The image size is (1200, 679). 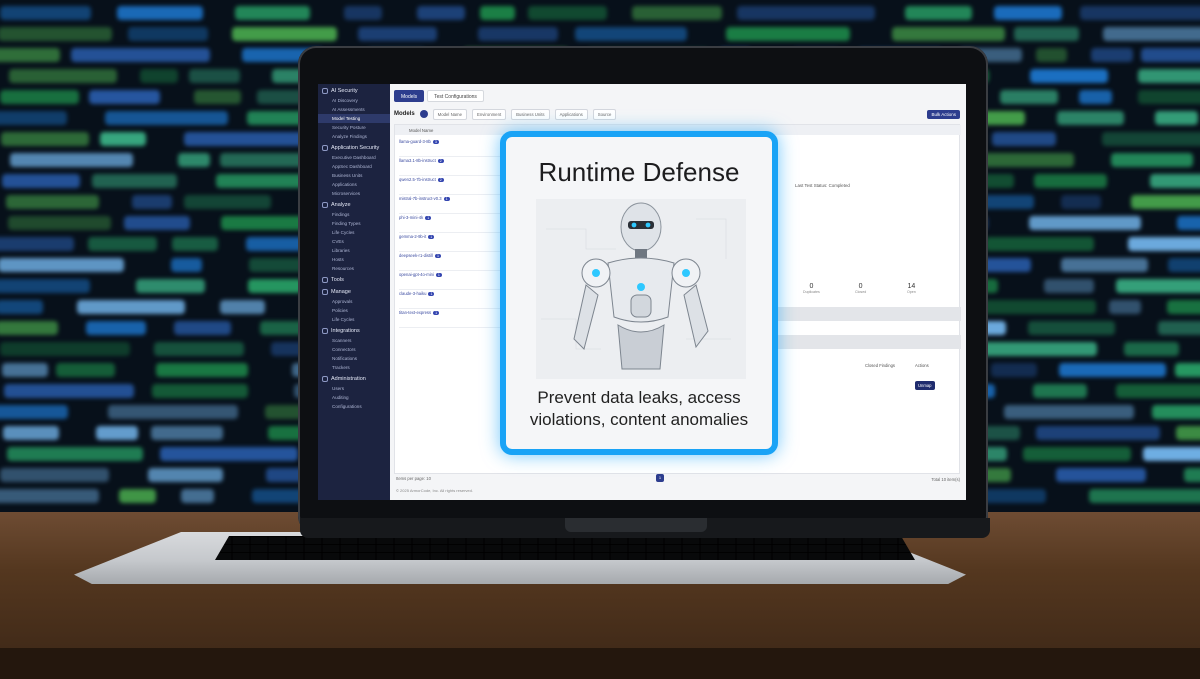 I want to click on sidebar-item: Analyze Findings, so click(x=354, y=136).